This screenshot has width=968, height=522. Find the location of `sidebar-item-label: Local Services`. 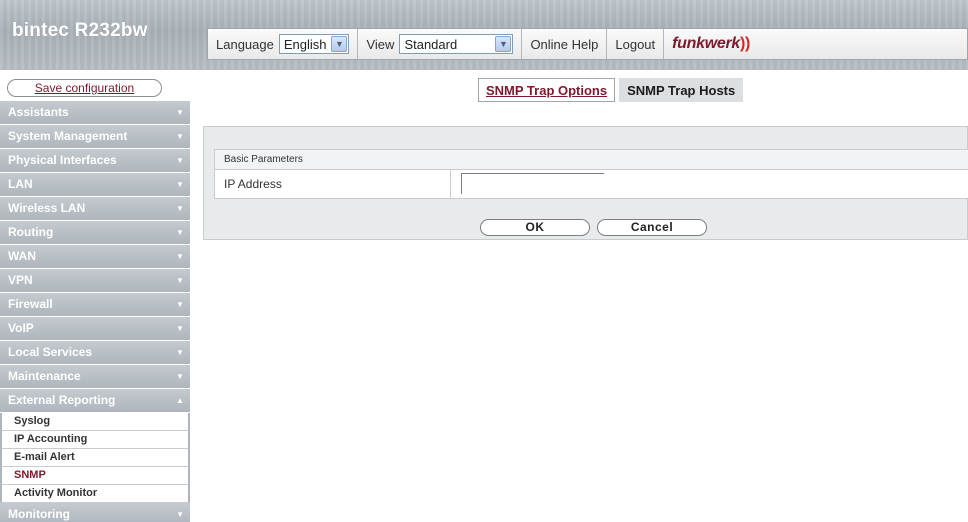

sidebar-item-label: Local Services is located at coordinates (50, 352).